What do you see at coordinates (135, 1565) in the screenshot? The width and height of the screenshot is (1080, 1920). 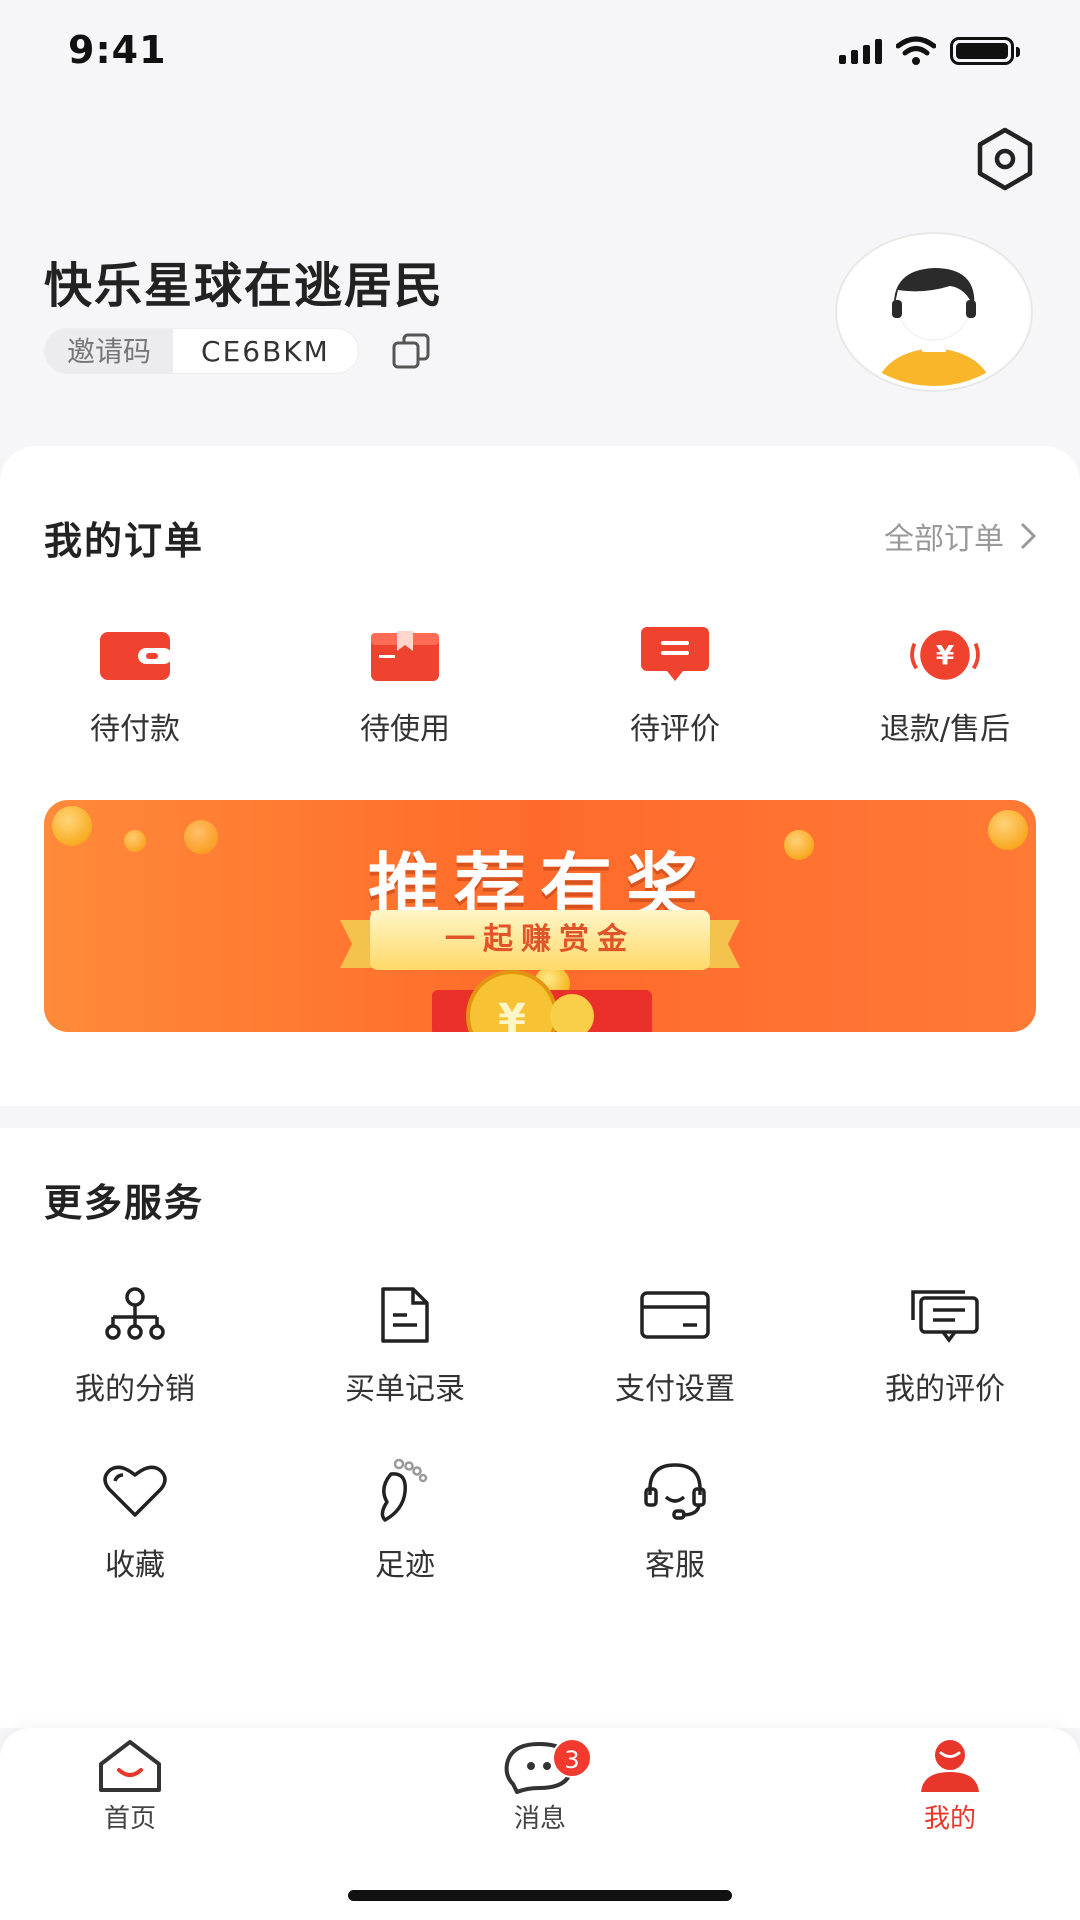 I see `service-label: 收藏` at bounding box center [135, 1565].